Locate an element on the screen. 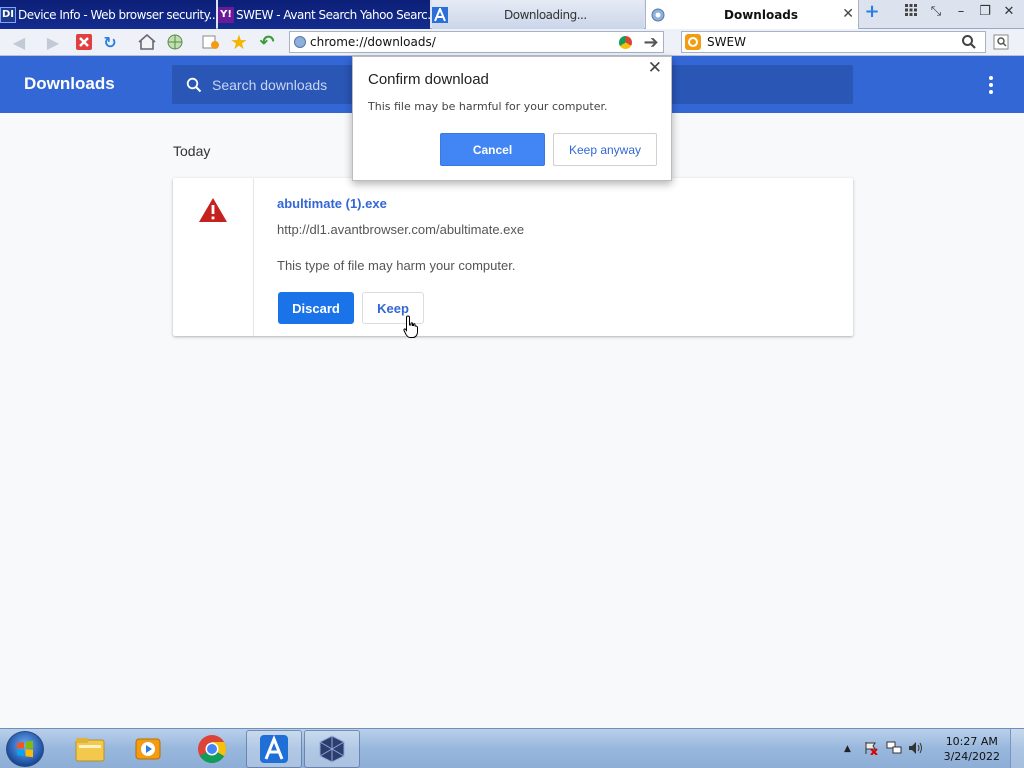  download-icon-column is located at coordinates (213, 257).